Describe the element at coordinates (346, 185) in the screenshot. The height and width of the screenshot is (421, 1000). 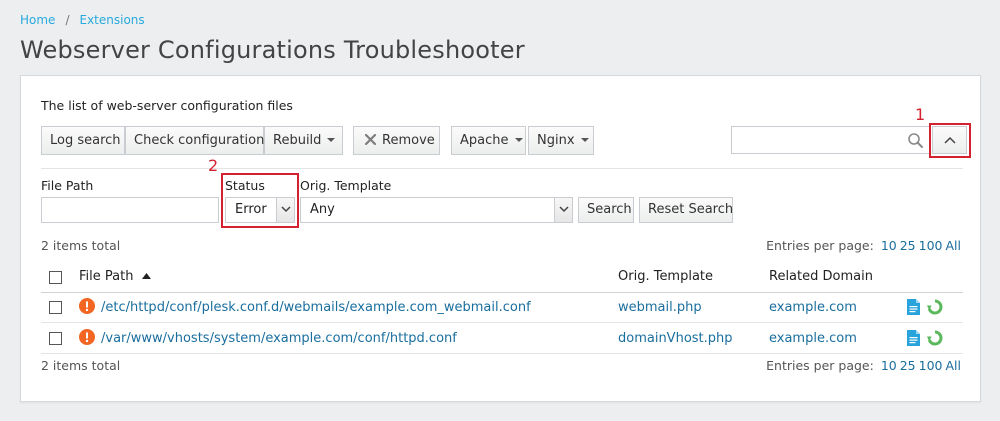
I see `template-filter-label: Orig. Template` at that location.